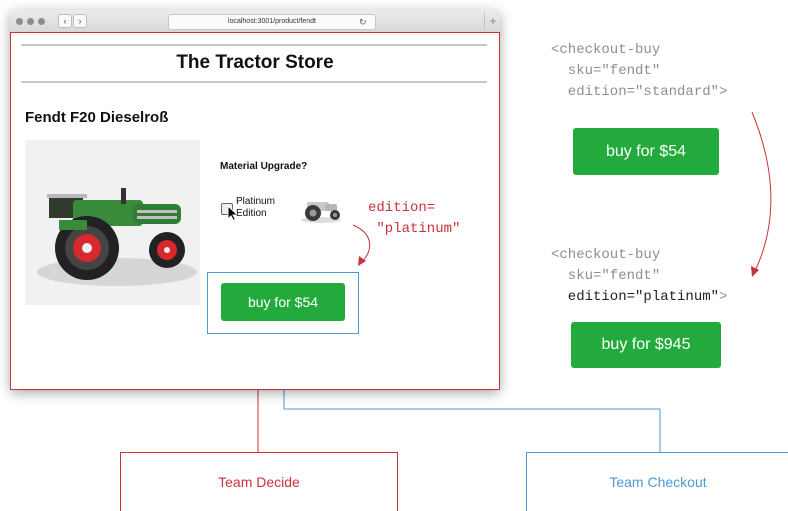 Image resolution: width=788 pixels, height=511 pixels. I want to click on team-decide-box: Team Decide, so click(259, 481).